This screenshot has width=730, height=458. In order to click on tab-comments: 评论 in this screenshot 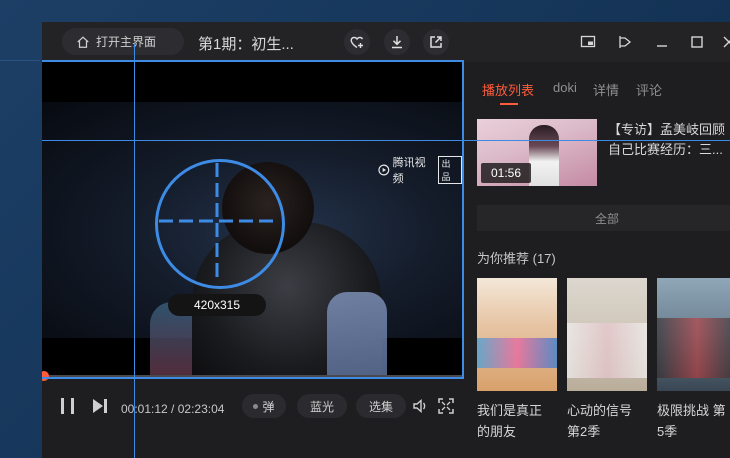, I will do `click(649, 89)`.